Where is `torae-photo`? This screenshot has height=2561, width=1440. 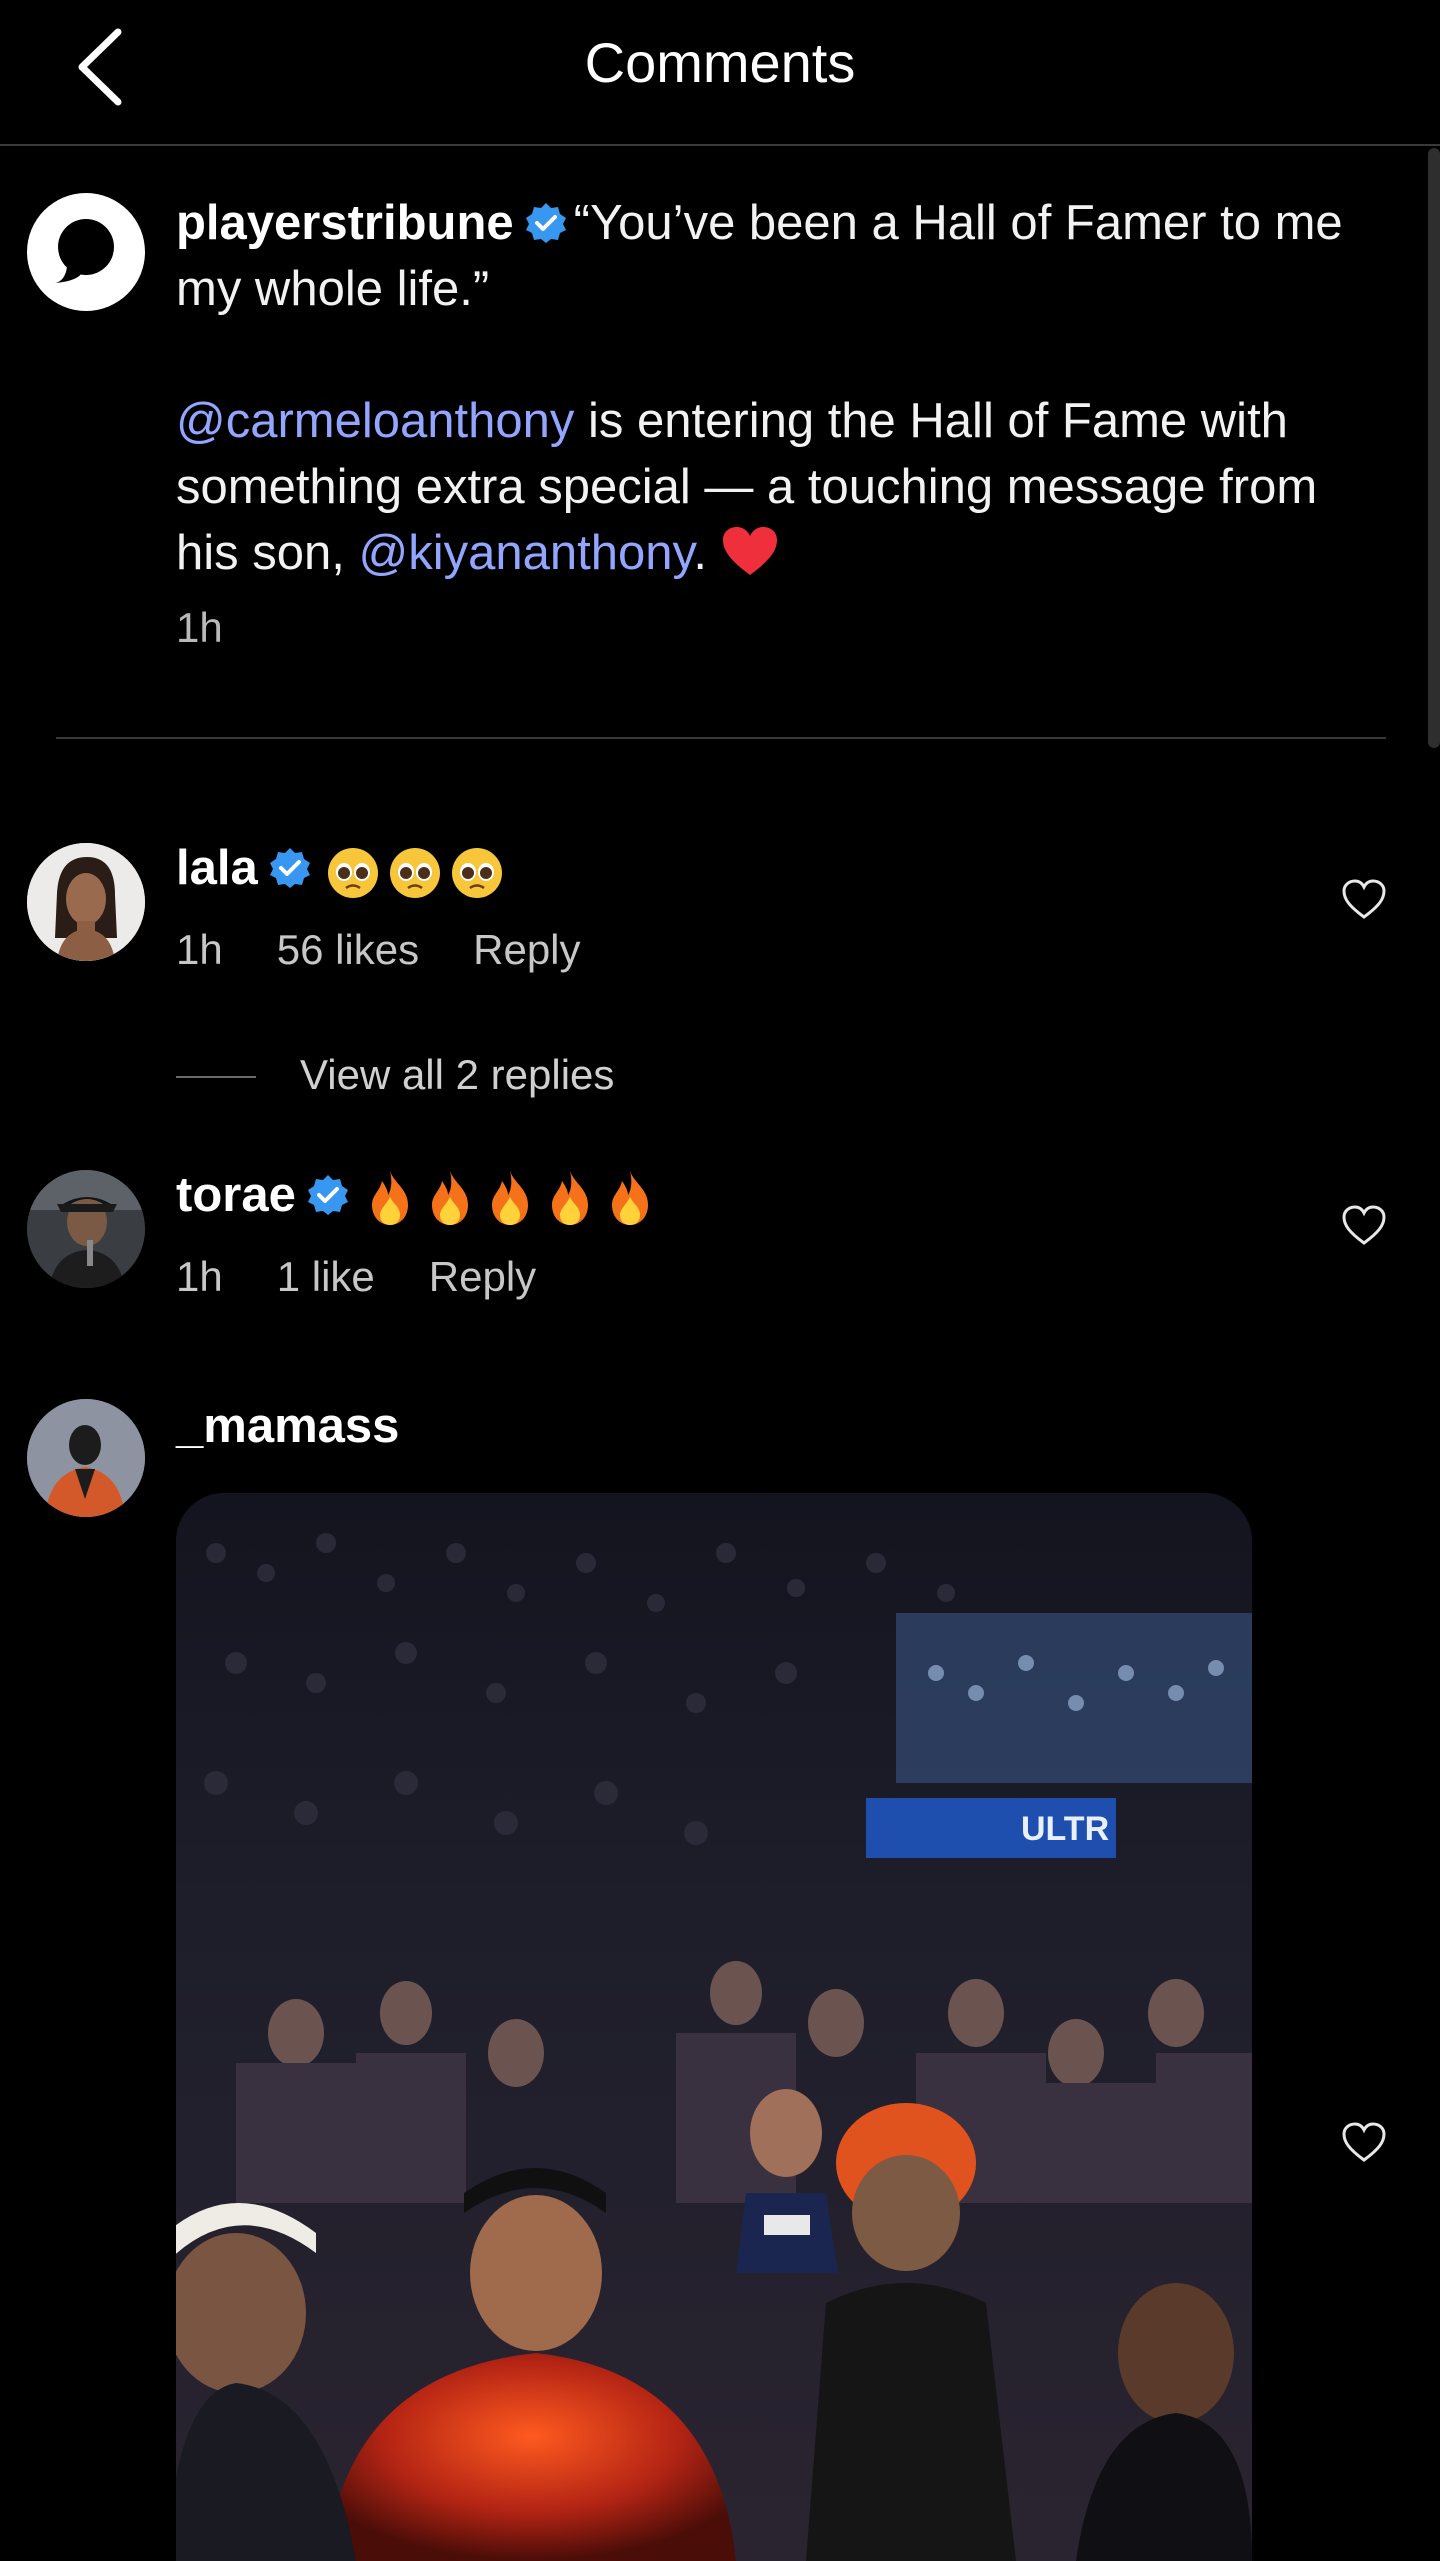
torae-photo is located at coordinates (86, 1229).